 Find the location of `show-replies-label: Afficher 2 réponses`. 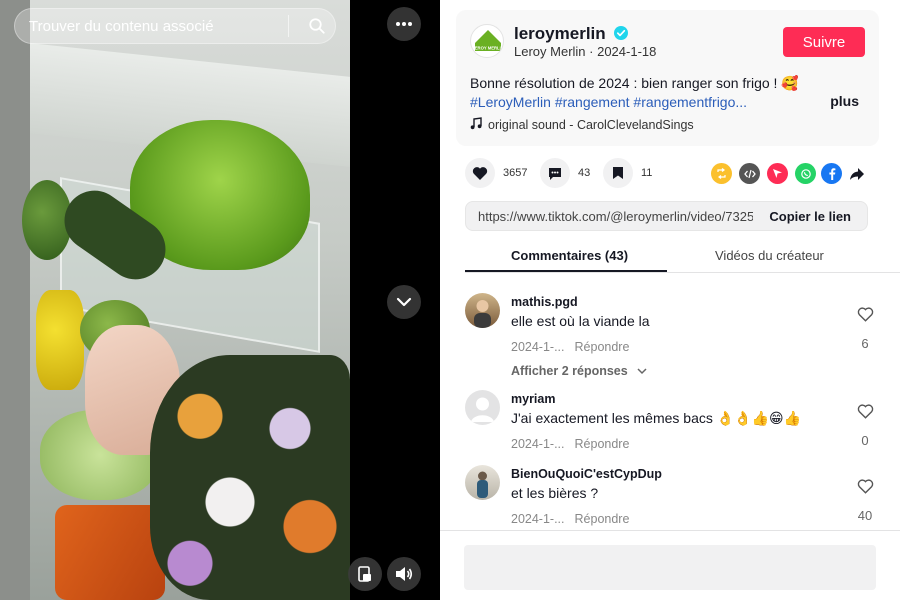

show-replies-label: Afficher 2 réponses is located at coordinates (569, 371).